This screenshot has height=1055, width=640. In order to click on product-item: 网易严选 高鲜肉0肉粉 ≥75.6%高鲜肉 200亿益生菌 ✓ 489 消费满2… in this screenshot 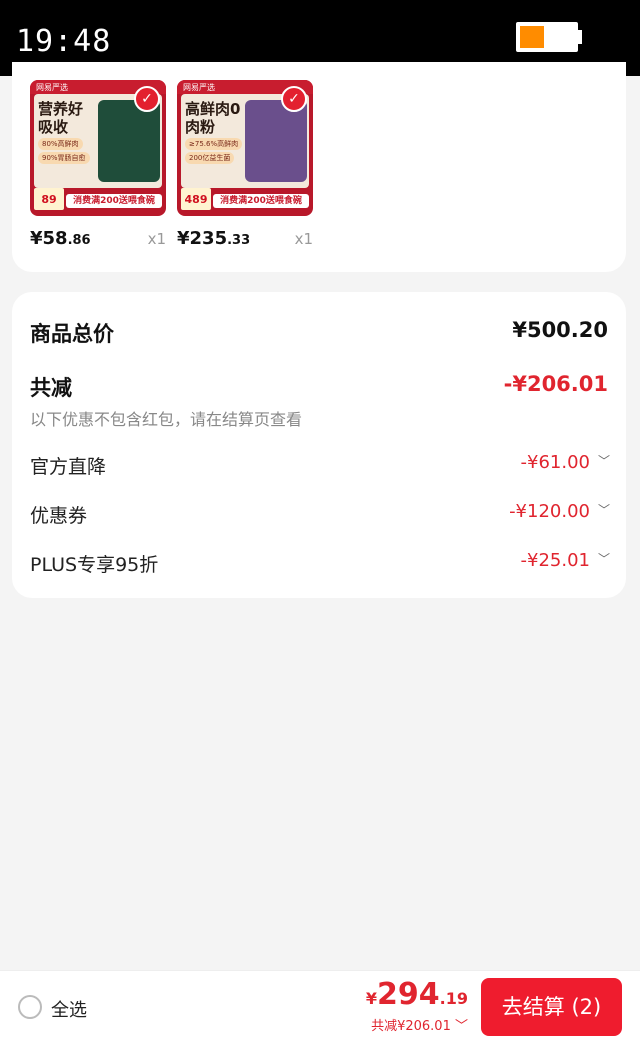, I will do `click(245, 164)`.